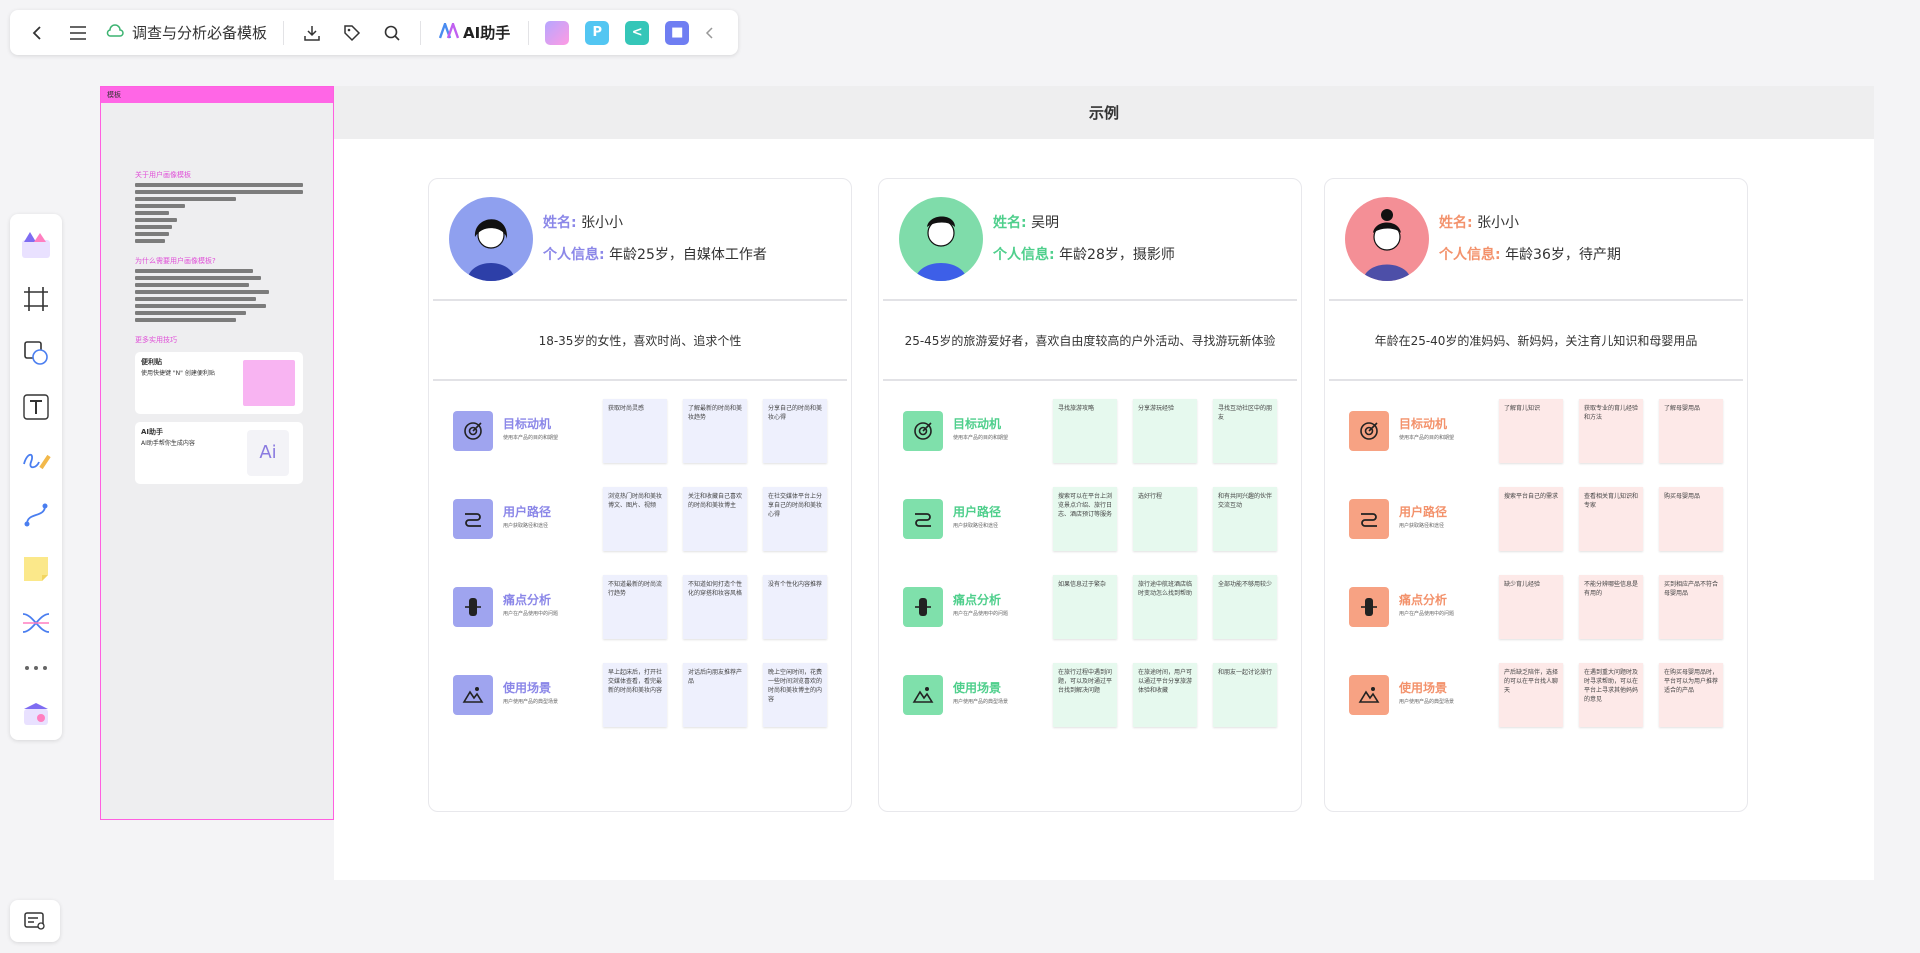 Image resolution: width=1920 pixels, height=953 pixels. Describe the element at coordinates (1085, 431) in the screenshot. I see `sticky-note: 寻找旅游攻略` at that location.